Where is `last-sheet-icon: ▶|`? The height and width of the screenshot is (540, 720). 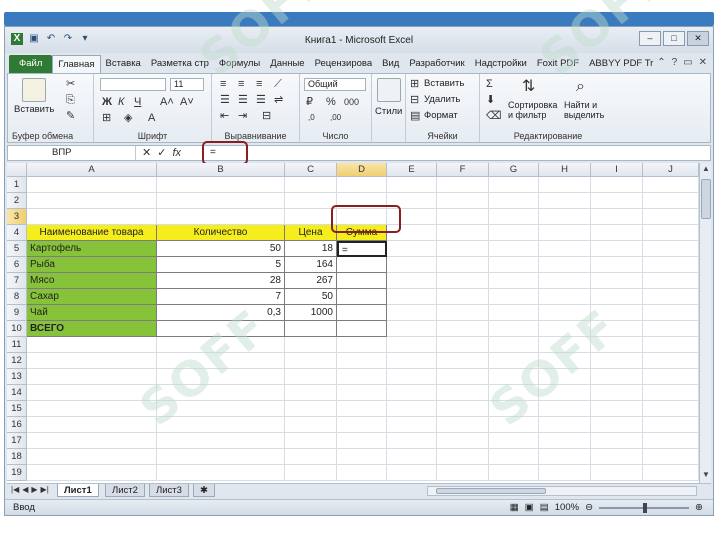
last-sheet-icon: ▶| is located at coordinates (45, 489).